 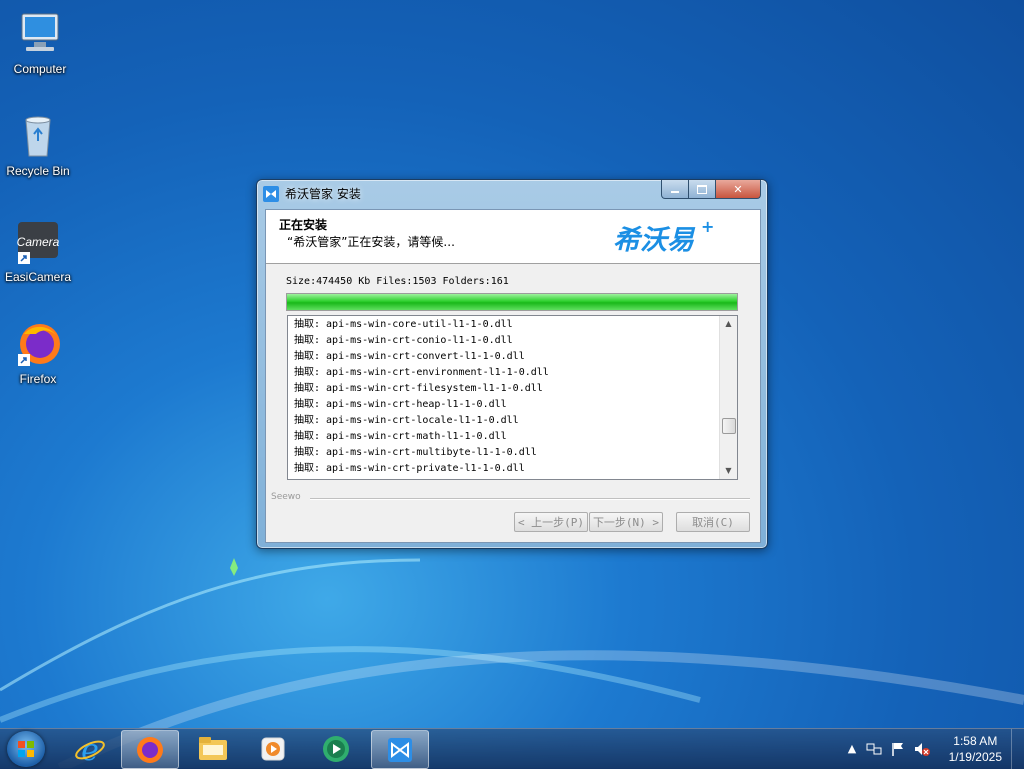 I want to click on taskbar: e ▲ 1:58 AM 1/19/2025, so click(x=512, y=748).